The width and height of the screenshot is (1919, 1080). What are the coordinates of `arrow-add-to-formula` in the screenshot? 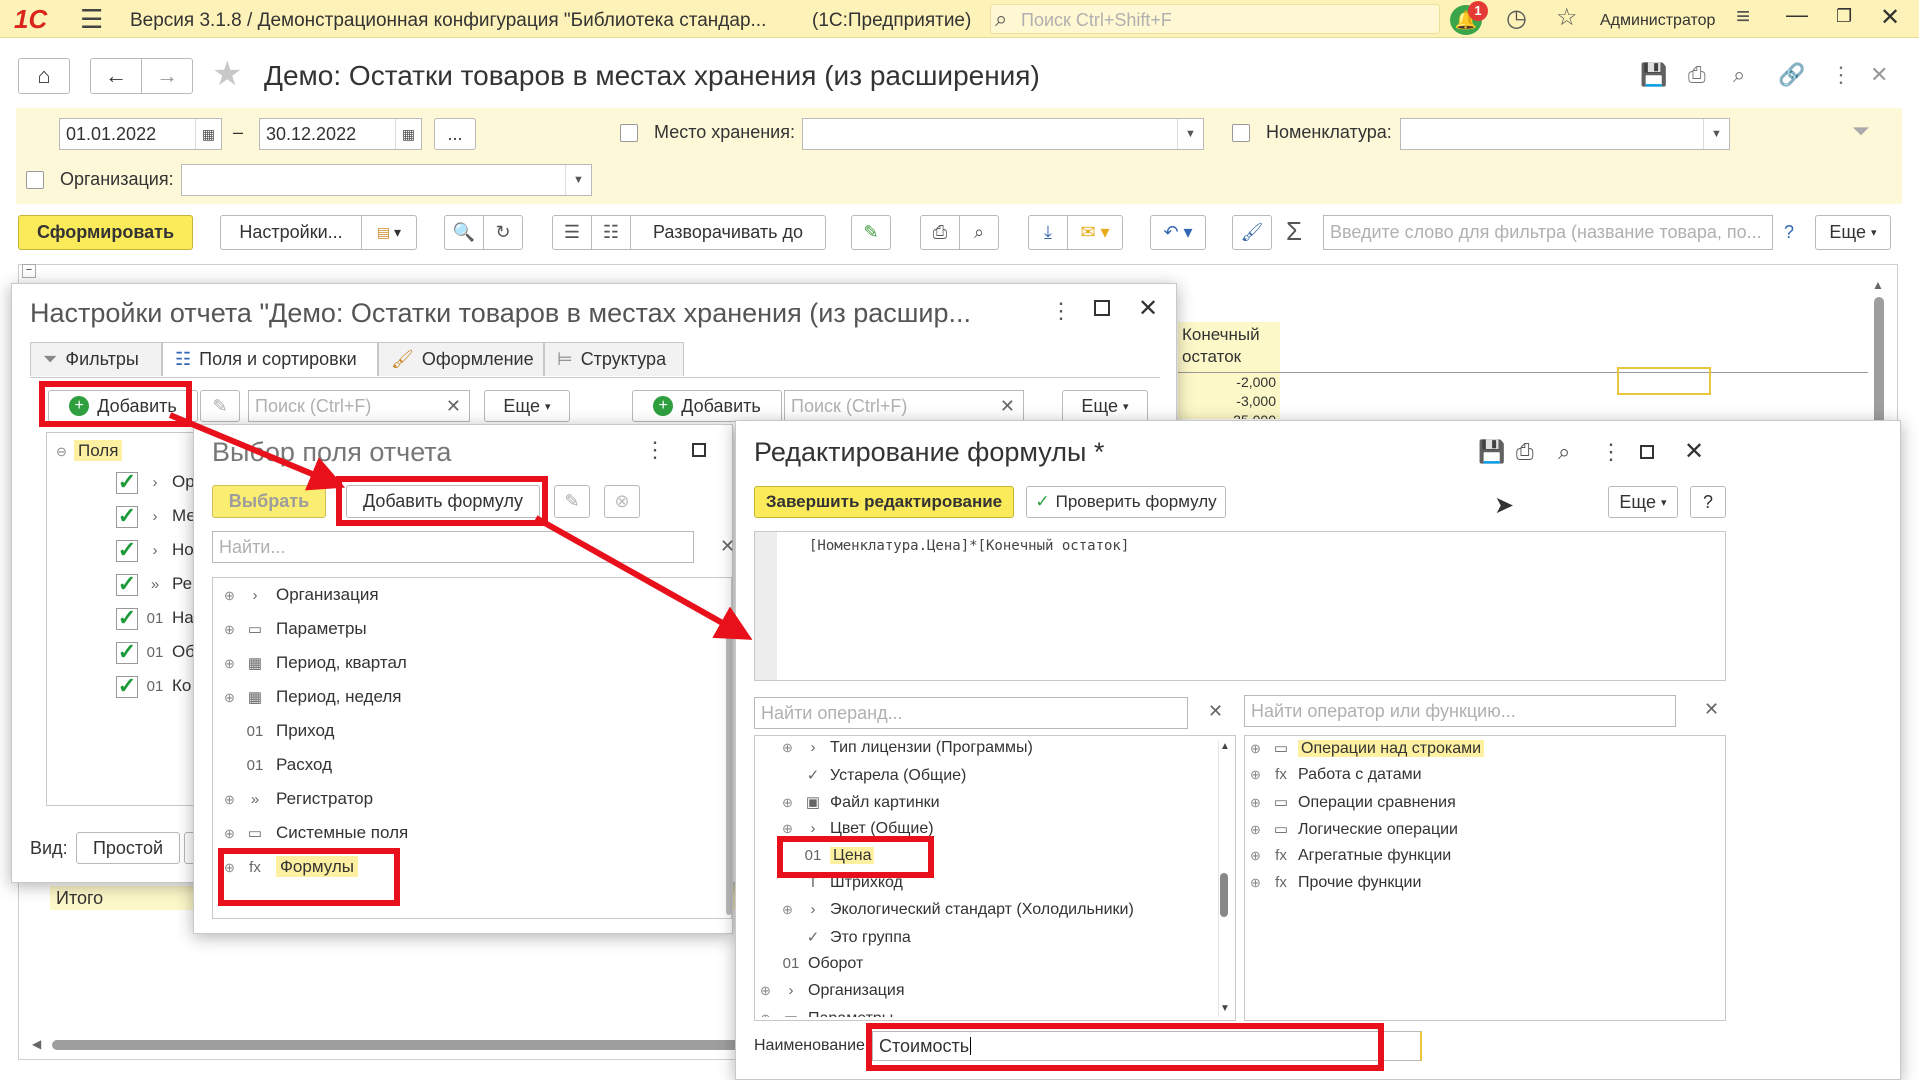 It's located at (257, 451).